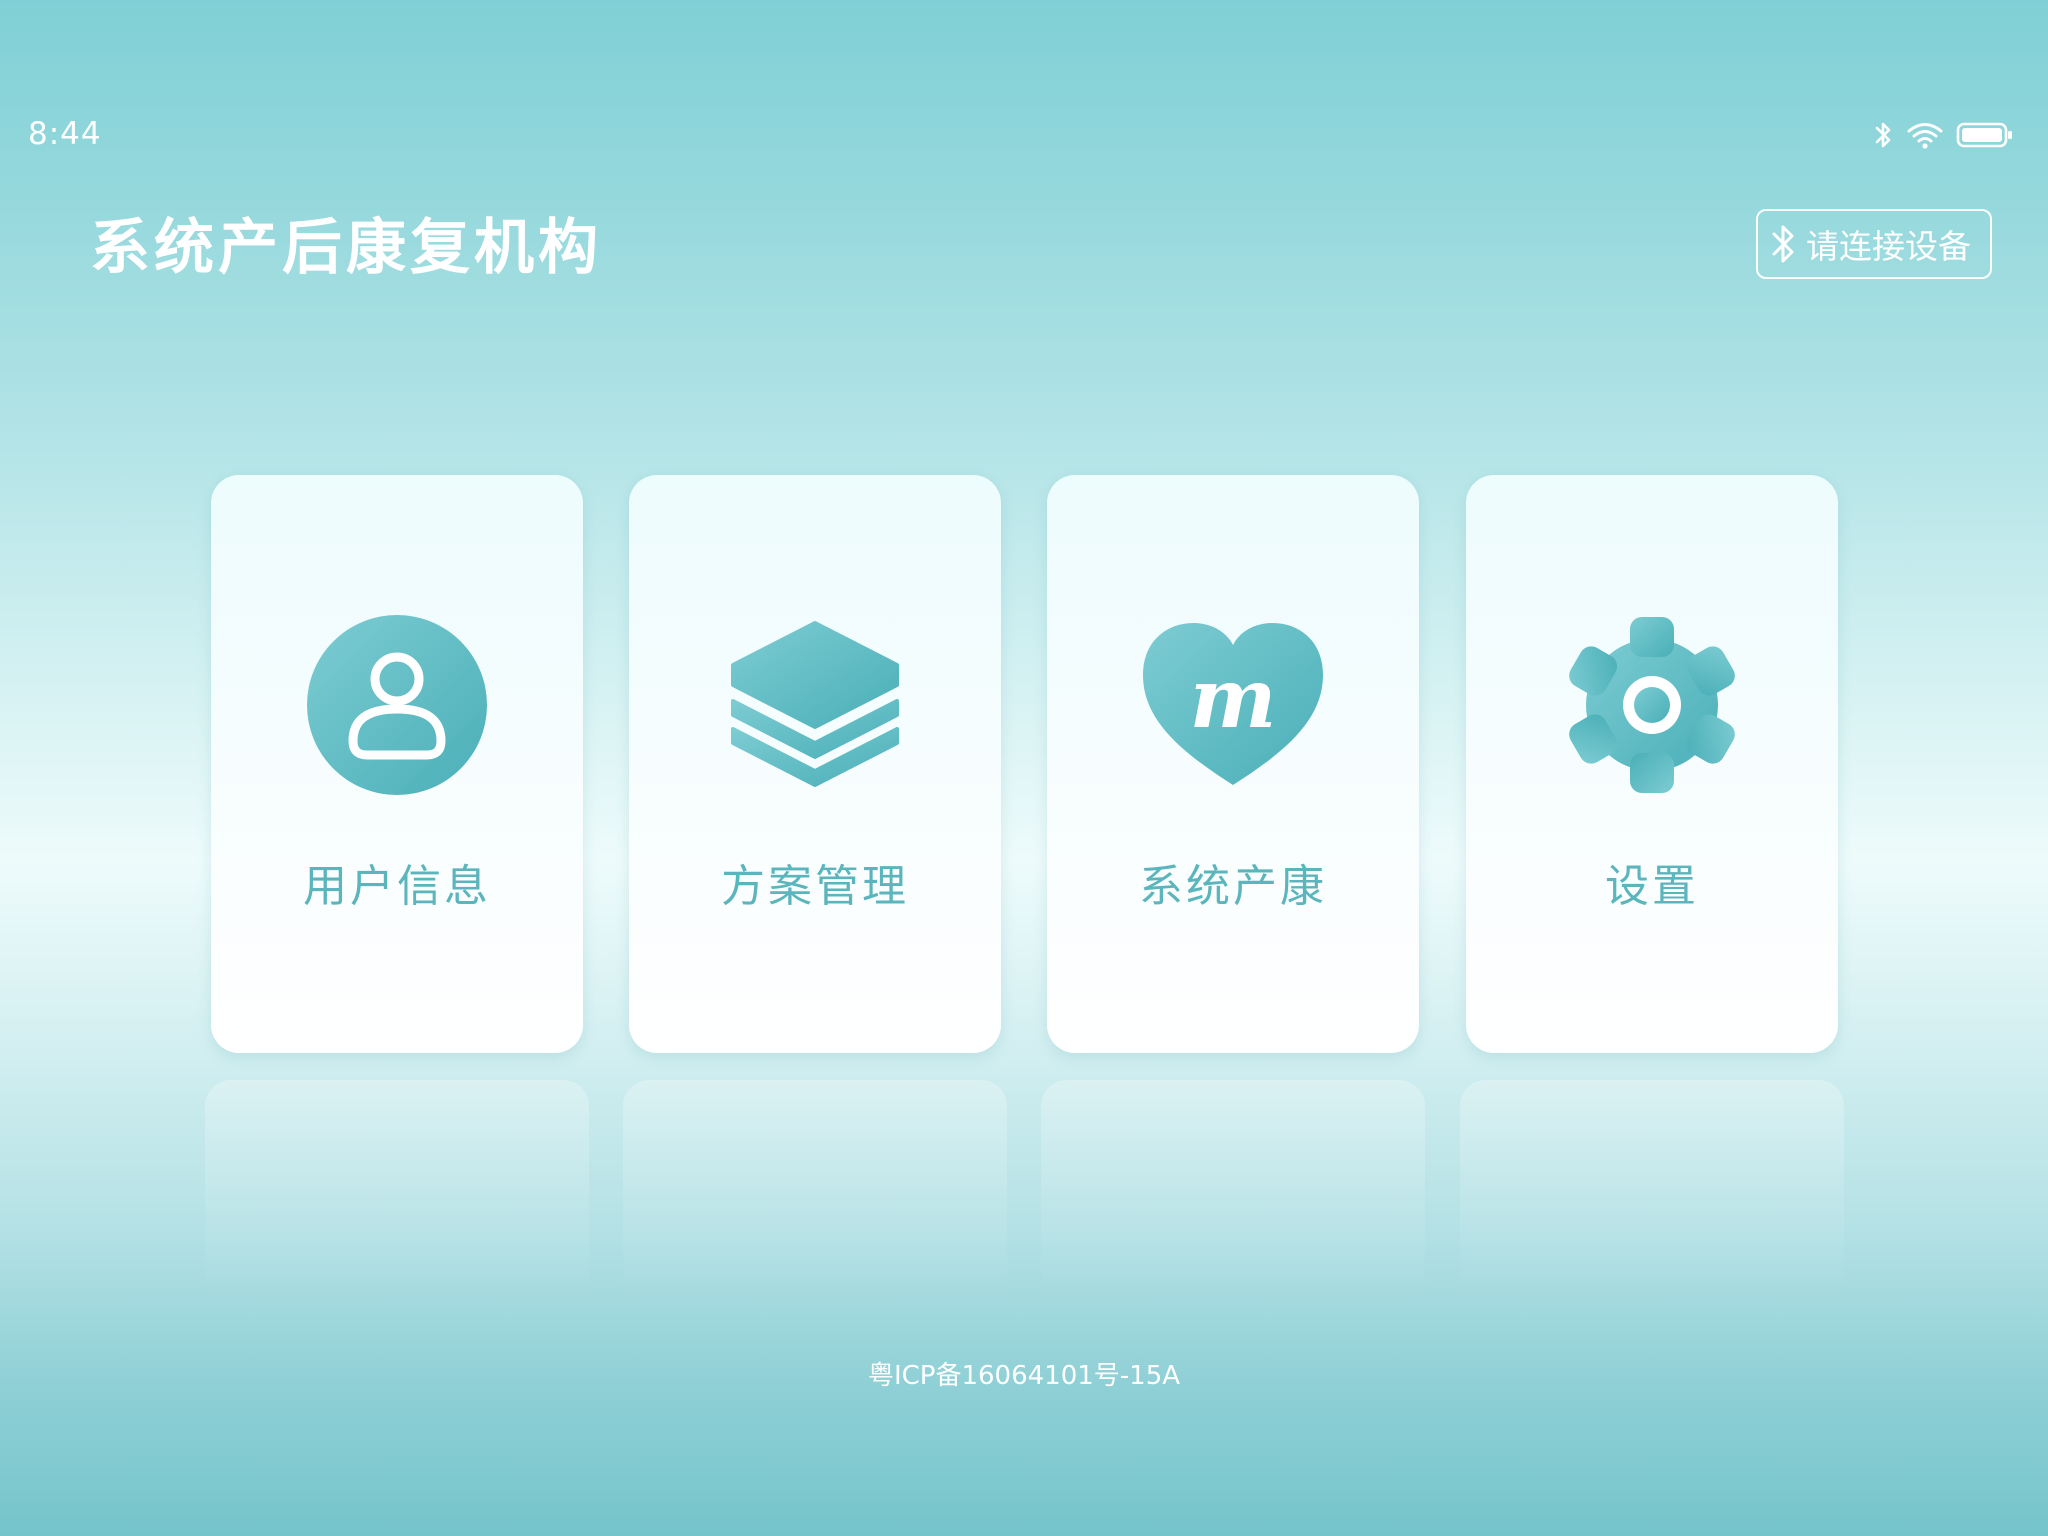 Image resolution: width=2048 pixels, height=1536 pixels. Describe the element at coordinates (1944, 135) in the screenshot. I see `status-icons` at that location.